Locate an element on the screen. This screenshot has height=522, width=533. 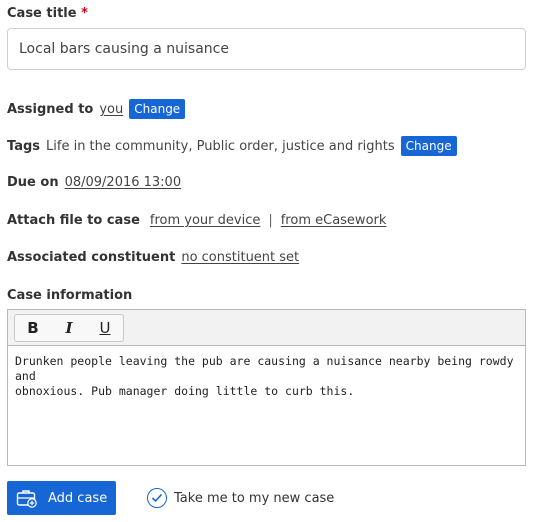
format-button-group: B I U is located at coordinates (69, 327).